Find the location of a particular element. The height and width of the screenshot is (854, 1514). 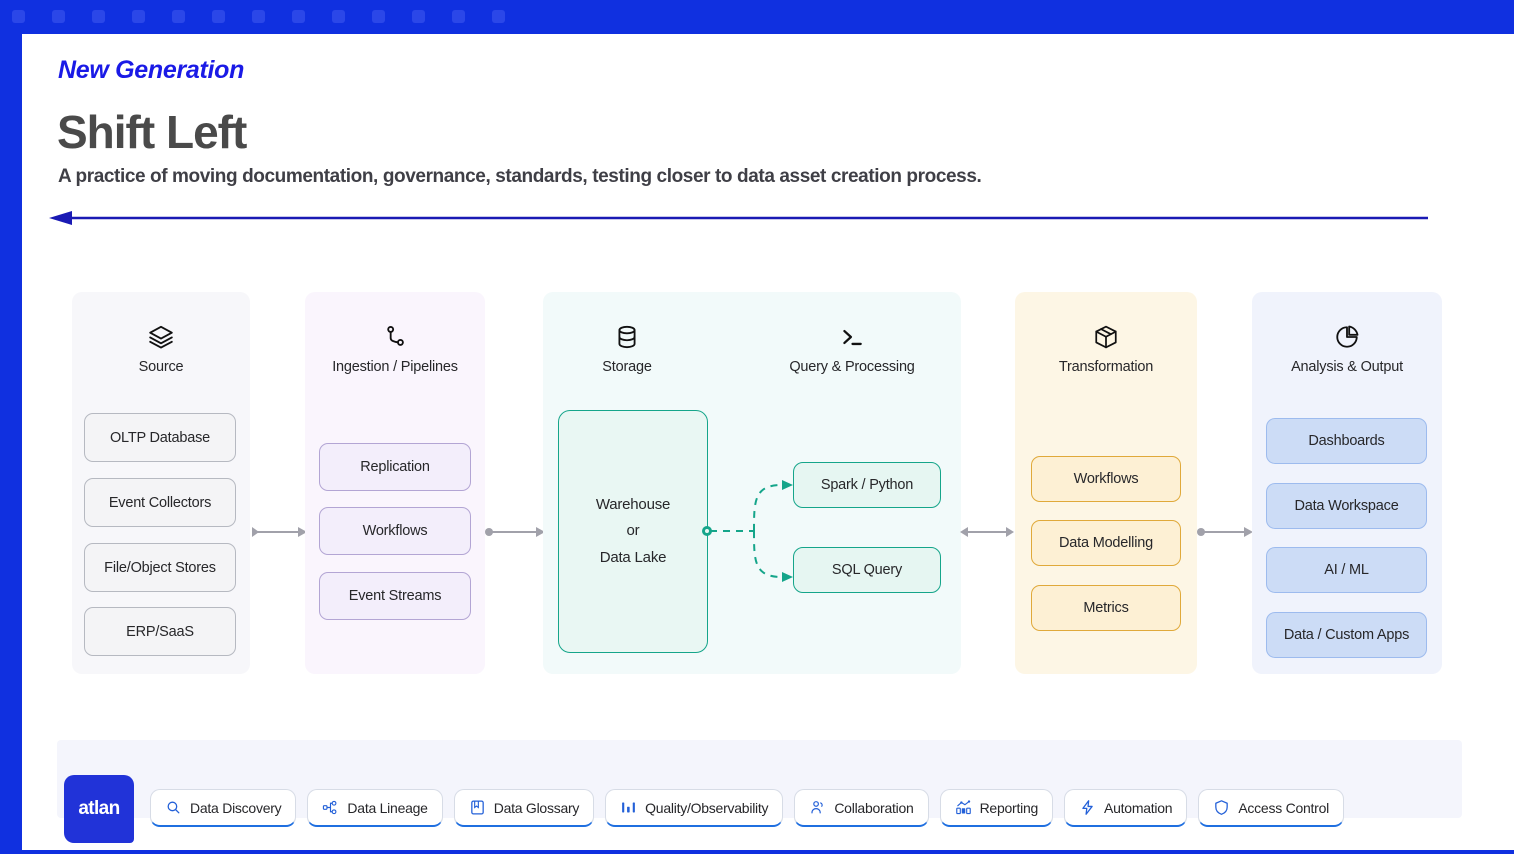

chip-oltp-database: OLTP Database is located at coordinates (160, 437).